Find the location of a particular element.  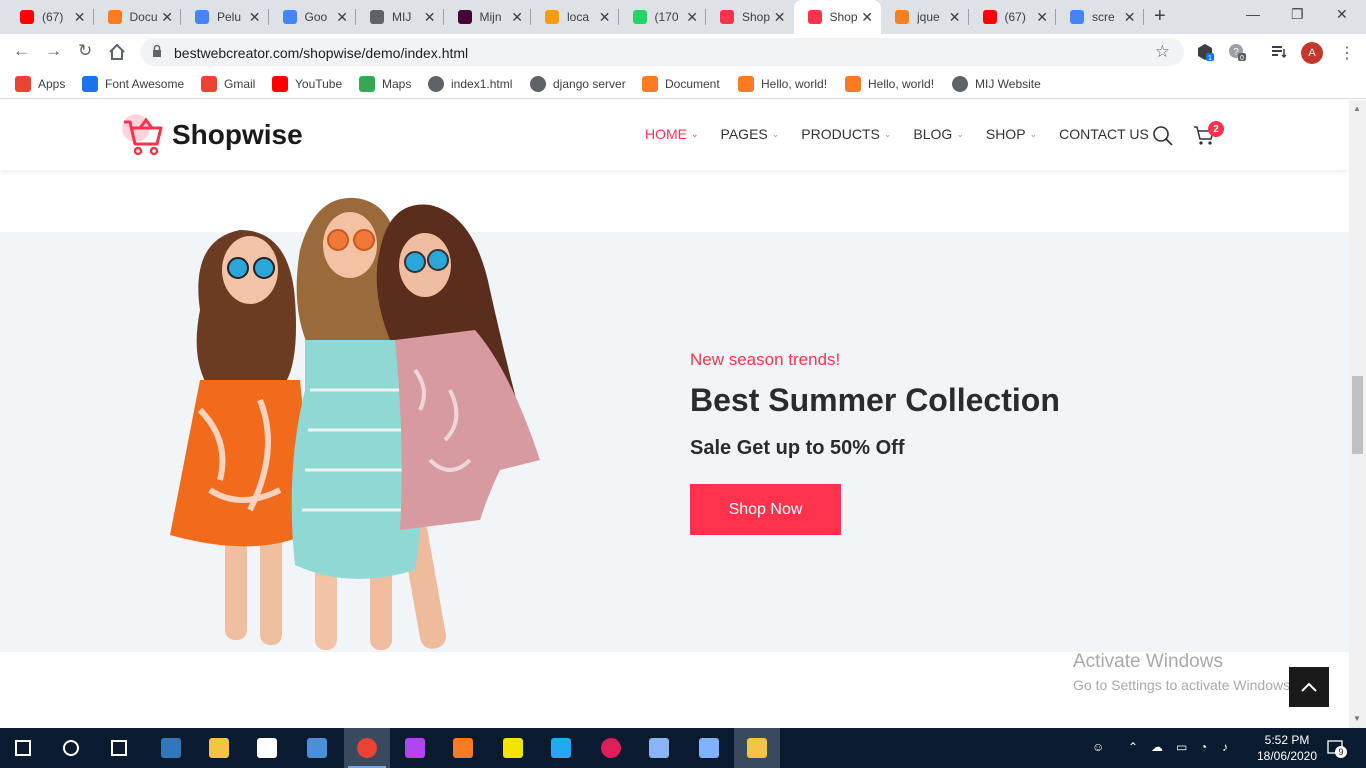

youtube-icon is located at coordinates (27, 17).